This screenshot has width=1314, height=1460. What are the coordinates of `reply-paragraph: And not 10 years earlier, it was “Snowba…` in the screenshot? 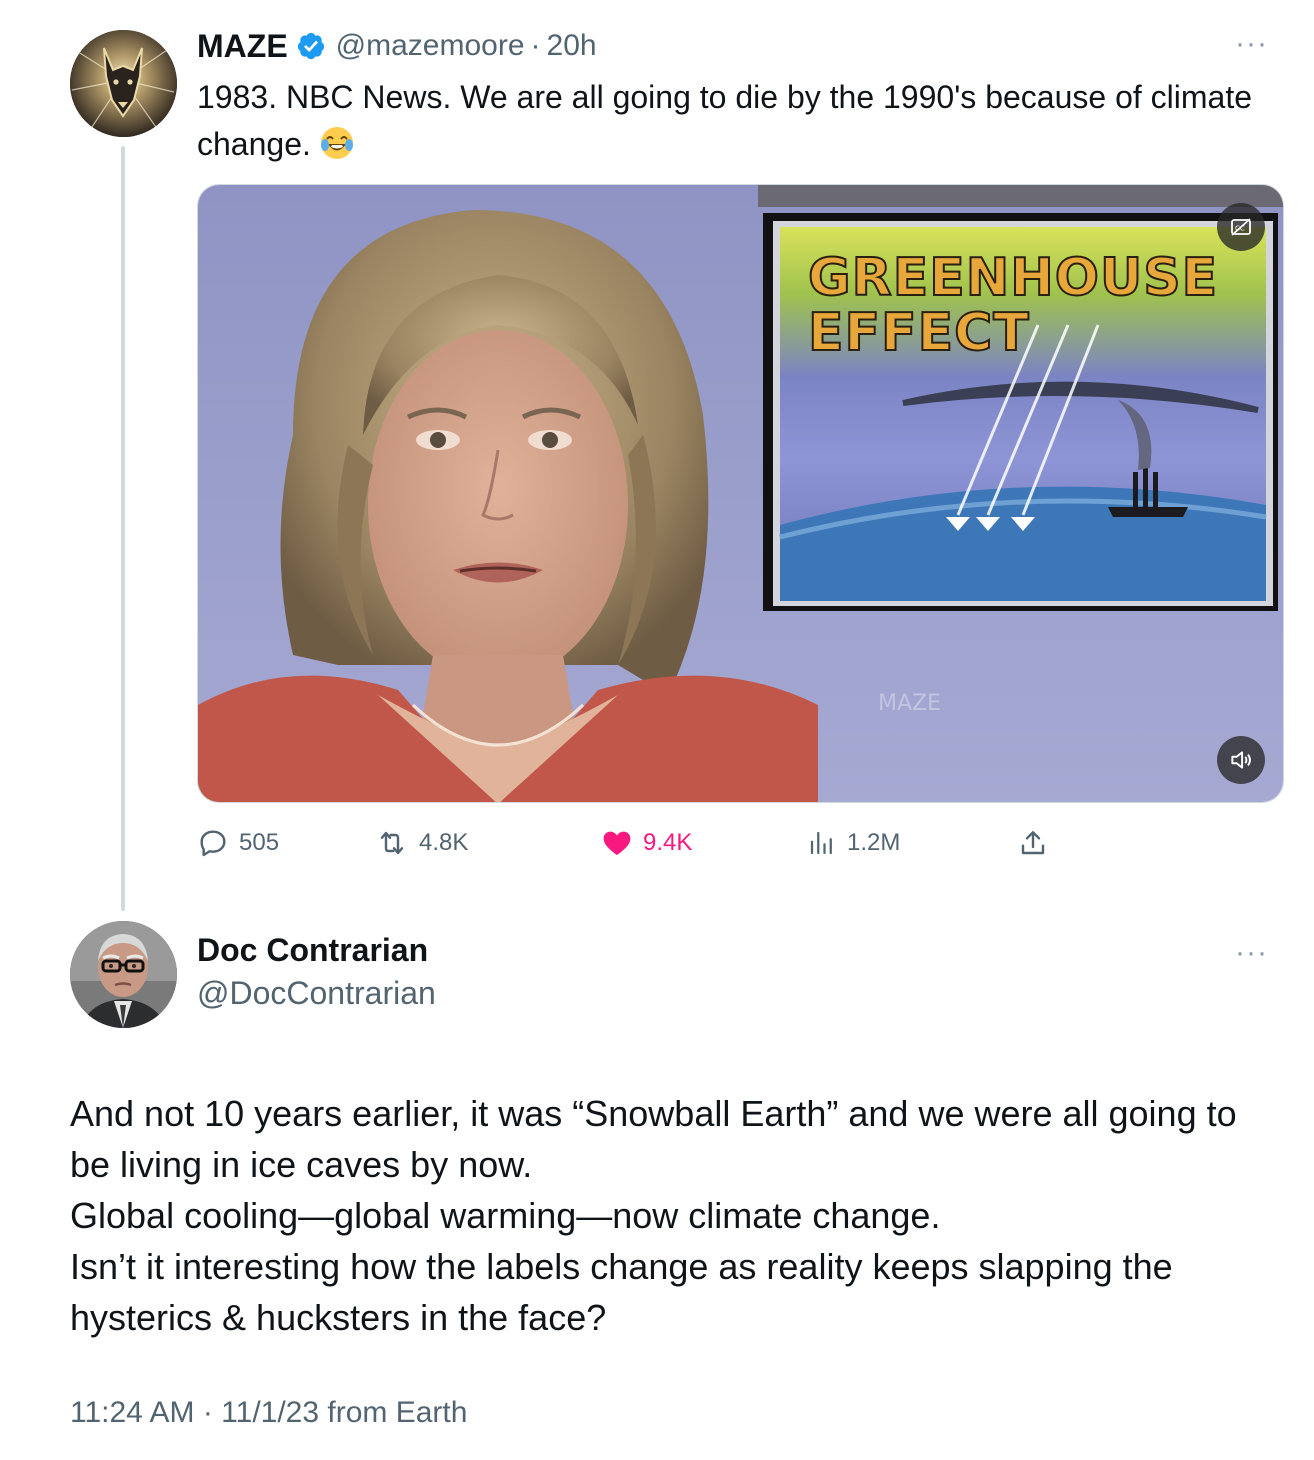 It's located at (653, 1139).